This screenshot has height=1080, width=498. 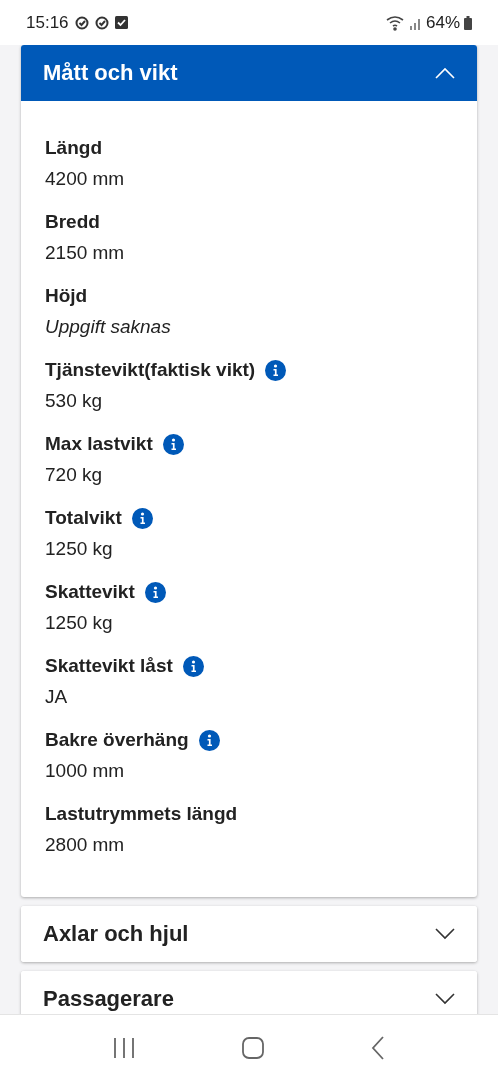 I want to click on back-icon, so click(x=377, y=1047).